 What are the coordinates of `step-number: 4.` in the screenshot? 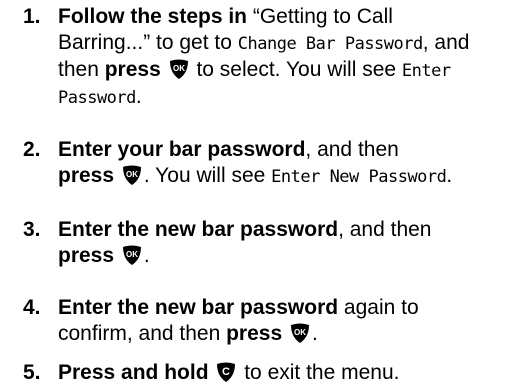 It's located at (32, 307).